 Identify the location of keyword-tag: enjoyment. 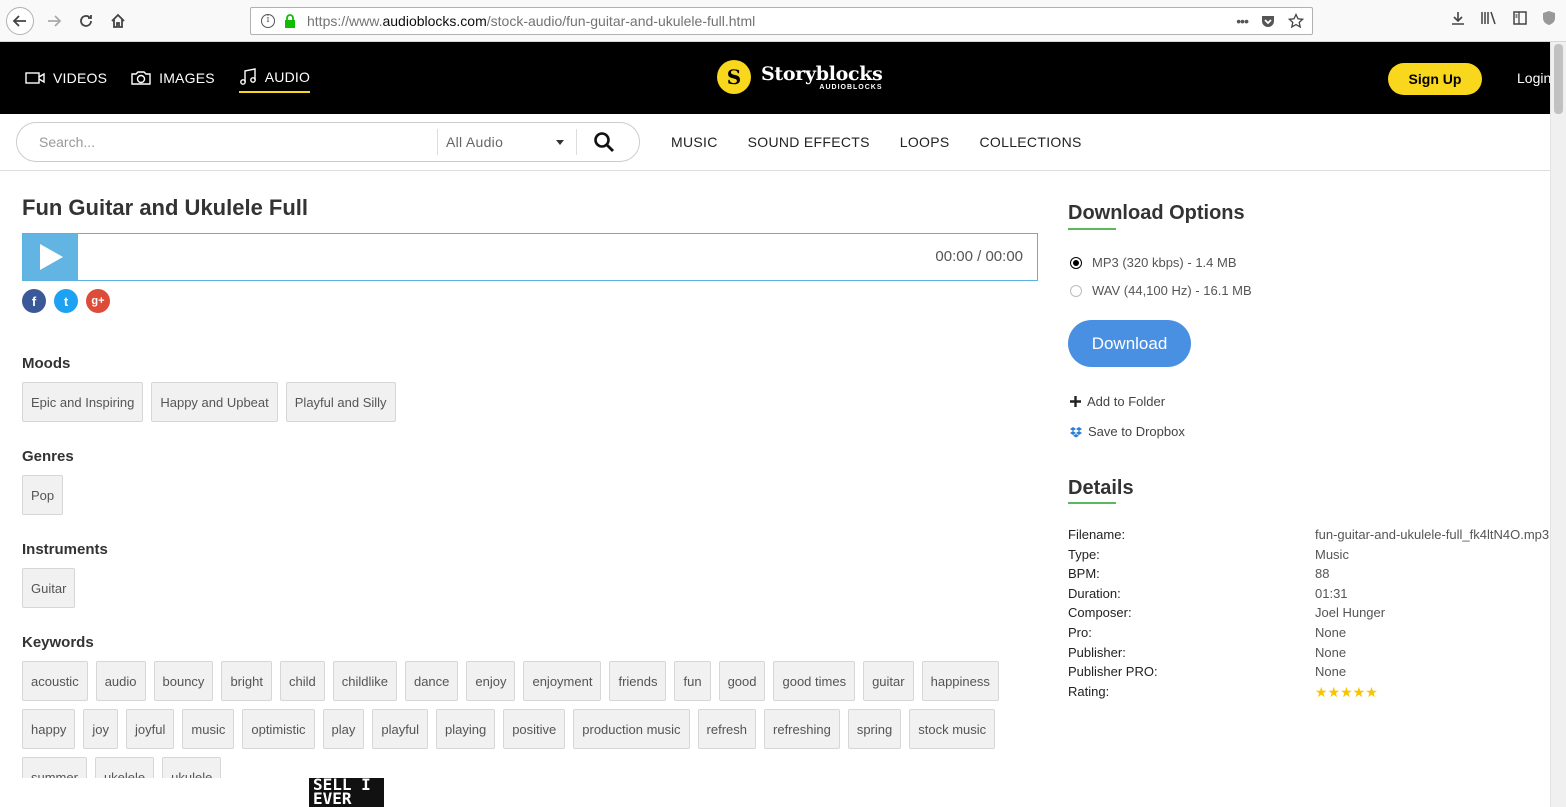
(562, 681).